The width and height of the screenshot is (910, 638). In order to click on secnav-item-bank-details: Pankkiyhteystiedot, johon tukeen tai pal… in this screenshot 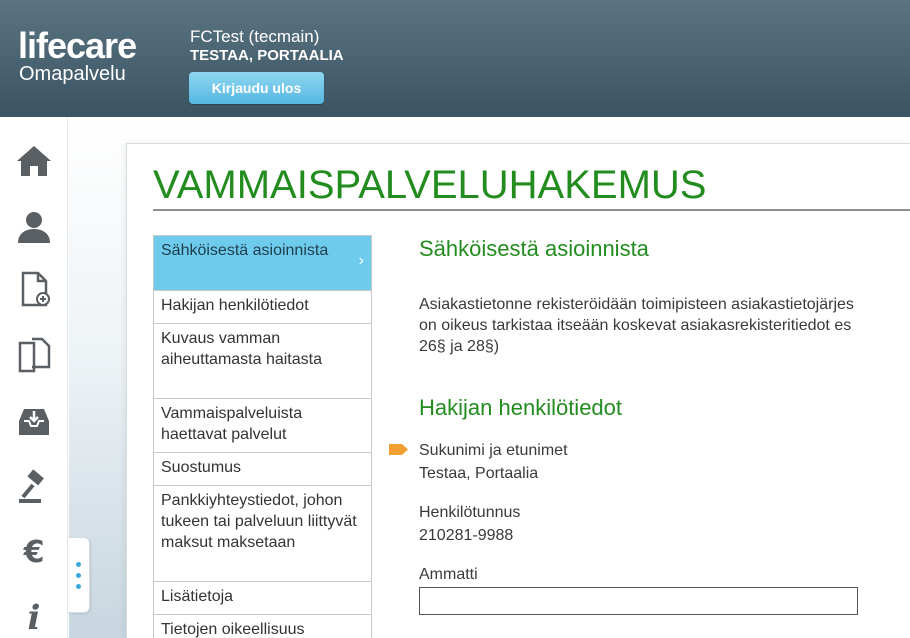, I will do `click(262, 534)`.